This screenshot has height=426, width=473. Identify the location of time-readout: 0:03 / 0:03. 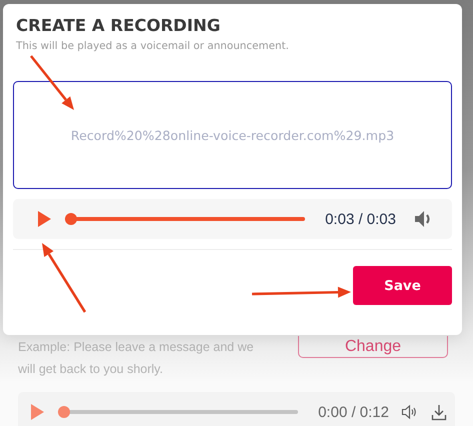
(360, 219).